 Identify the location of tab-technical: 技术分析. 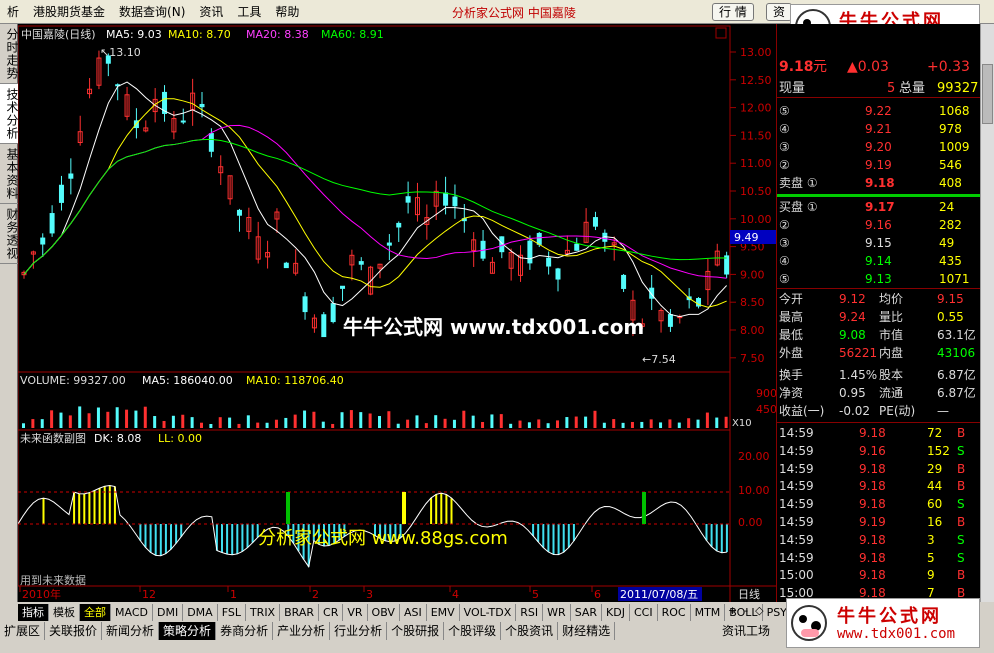
(9, 114).